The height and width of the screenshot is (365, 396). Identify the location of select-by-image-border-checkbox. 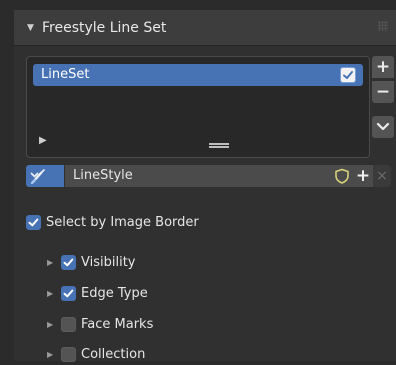
(33, 222).